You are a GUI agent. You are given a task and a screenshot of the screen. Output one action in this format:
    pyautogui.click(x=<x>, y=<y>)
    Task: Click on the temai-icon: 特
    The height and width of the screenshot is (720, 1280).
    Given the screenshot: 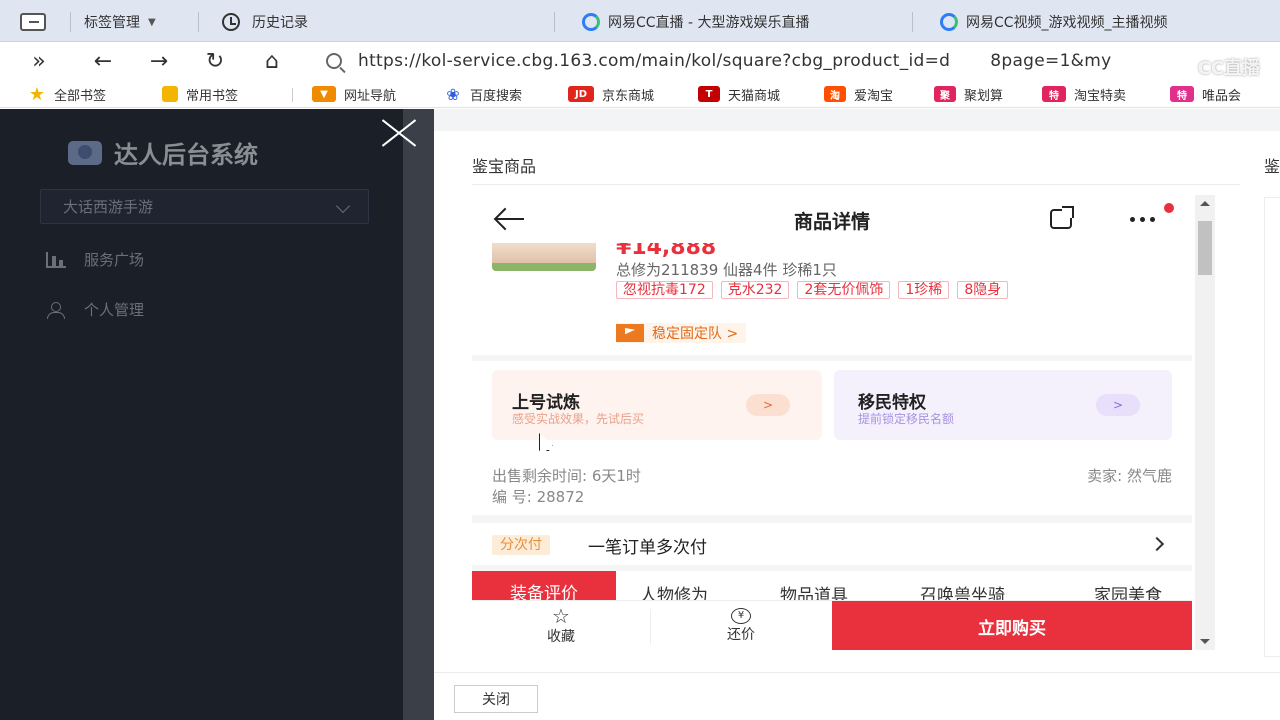 What is the action you would take?
    pyautogui.click(x=1054, y=94)
    